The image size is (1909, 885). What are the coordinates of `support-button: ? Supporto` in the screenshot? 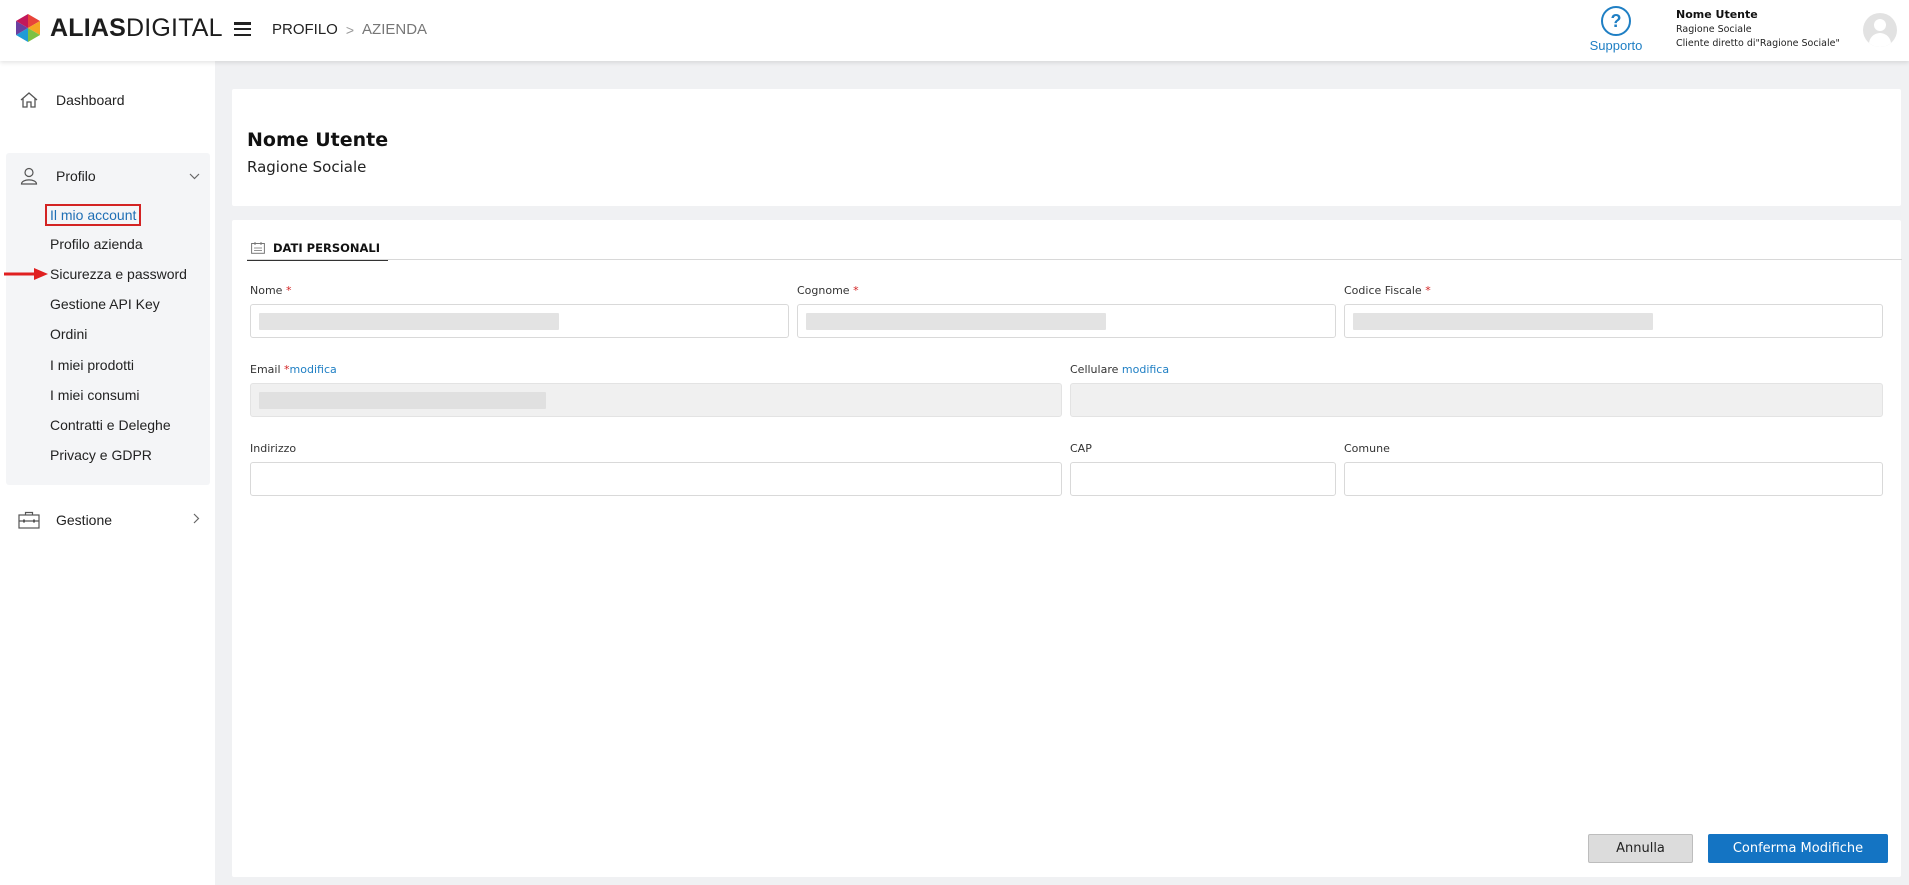 It's located at (1616, 29).